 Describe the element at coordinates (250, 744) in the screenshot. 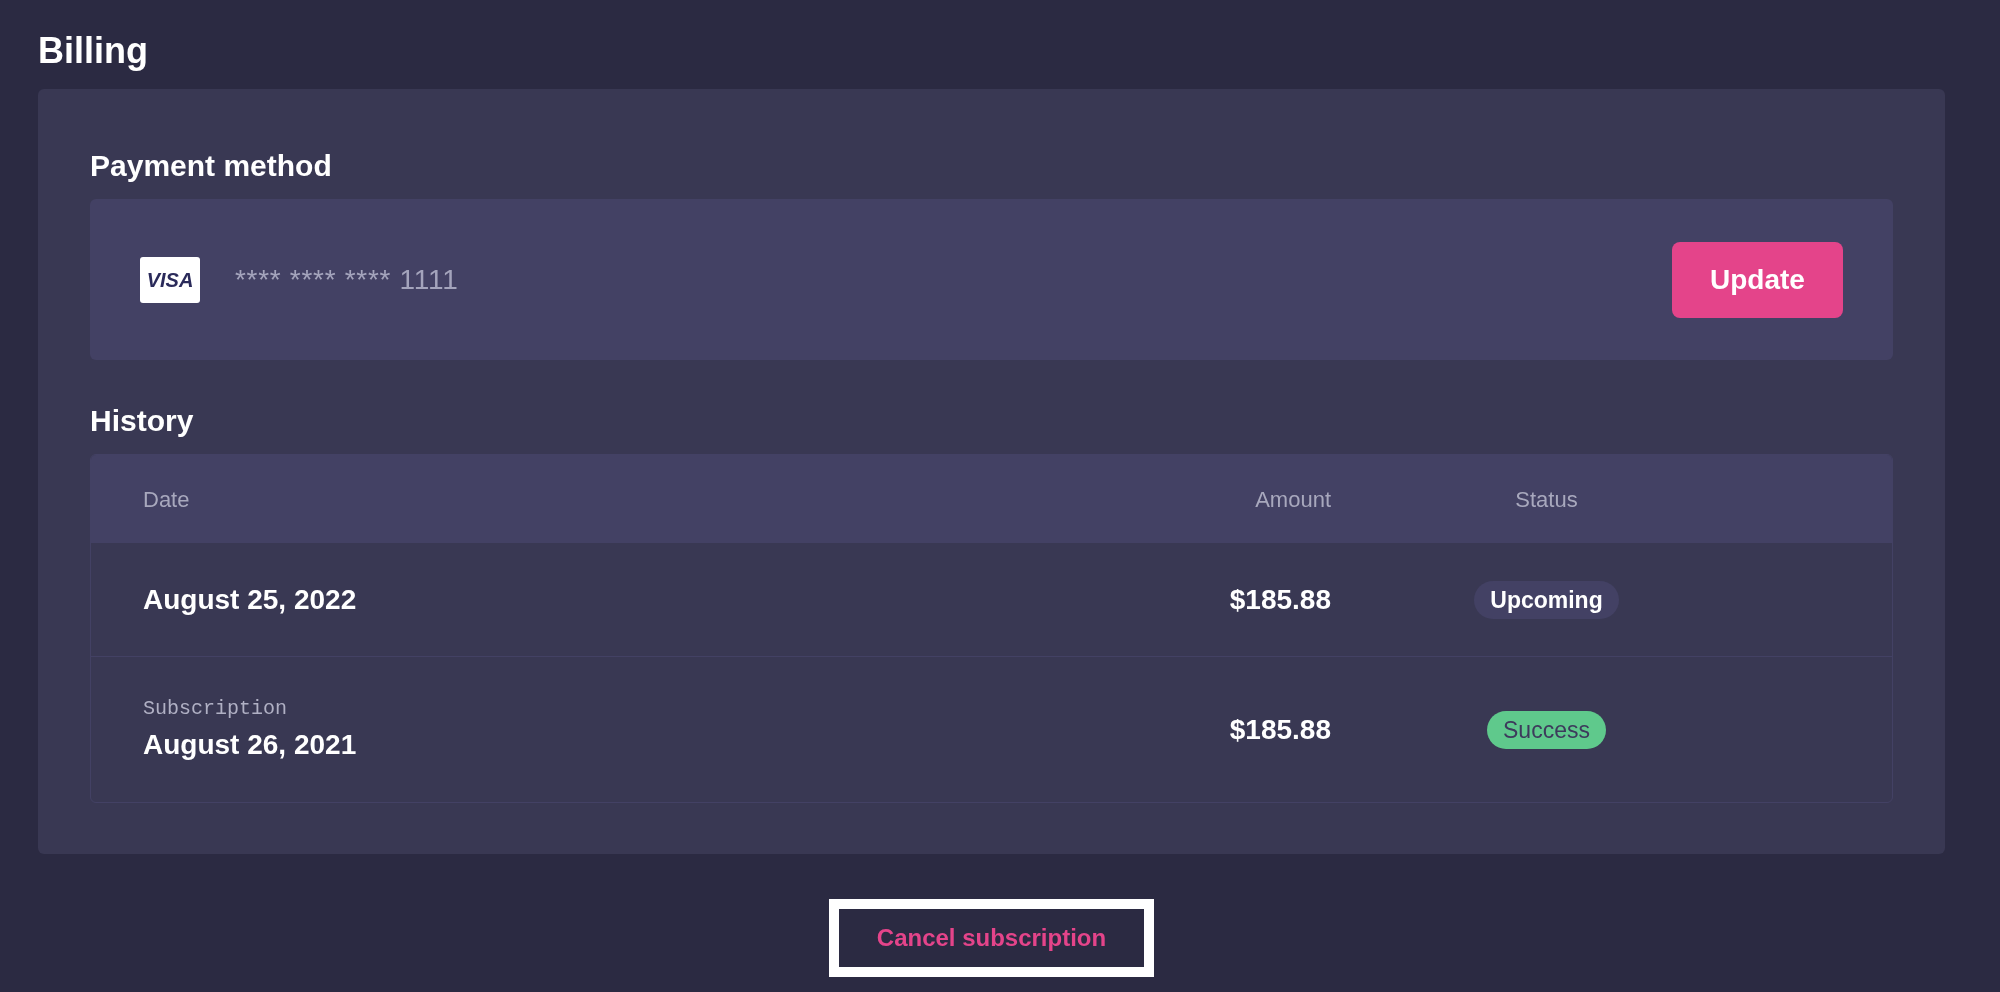

I see `payment-date: August 26, 2021` at that location.